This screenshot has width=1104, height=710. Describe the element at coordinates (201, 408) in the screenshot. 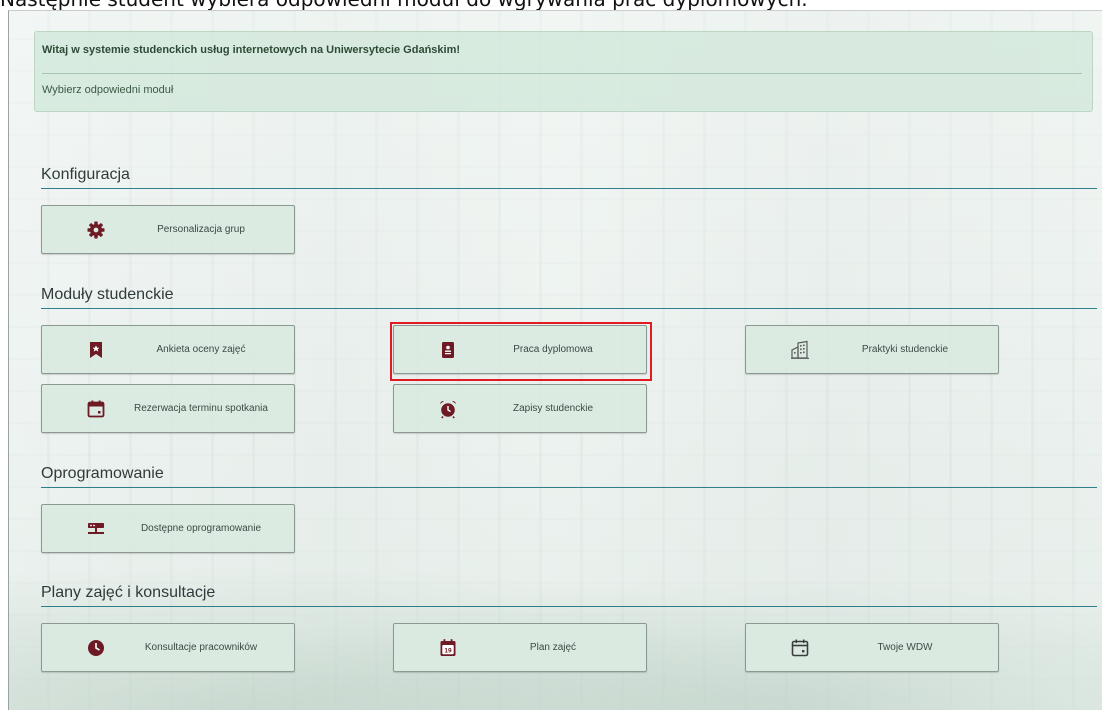

I see `tile-label: Rezerwacja terminu spotkania` at that location.